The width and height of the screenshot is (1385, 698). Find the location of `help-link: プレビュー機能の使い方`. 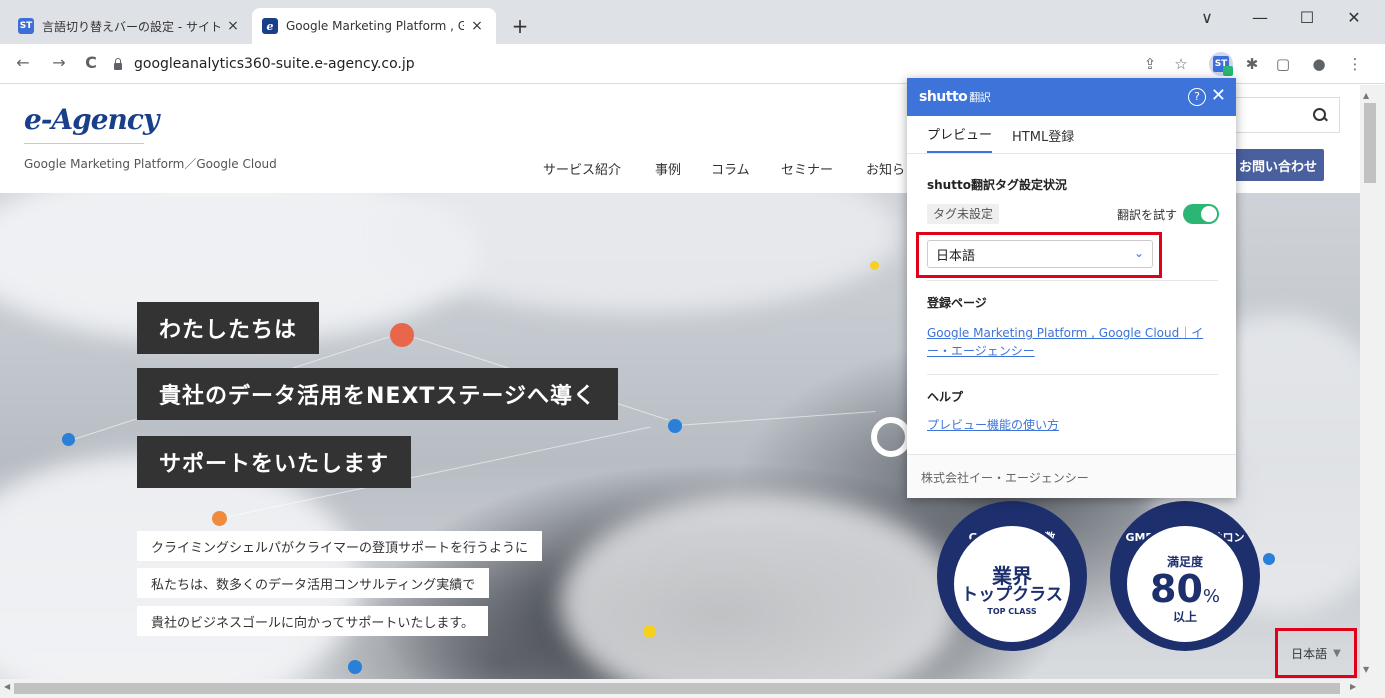

help-link: プレビュー機能の使い方 is located at coordinates (1072, 425).